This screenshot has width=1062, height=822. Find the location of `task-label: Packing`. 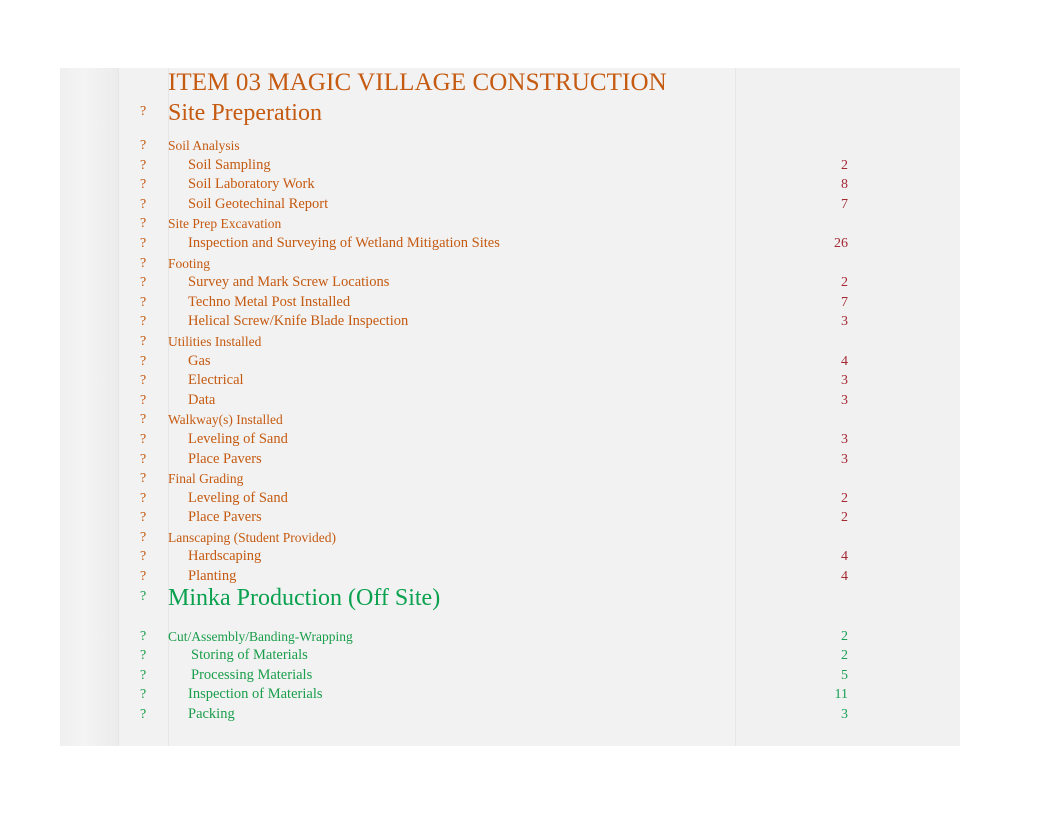

task-label: Packing is located at coordinates (211, 714).